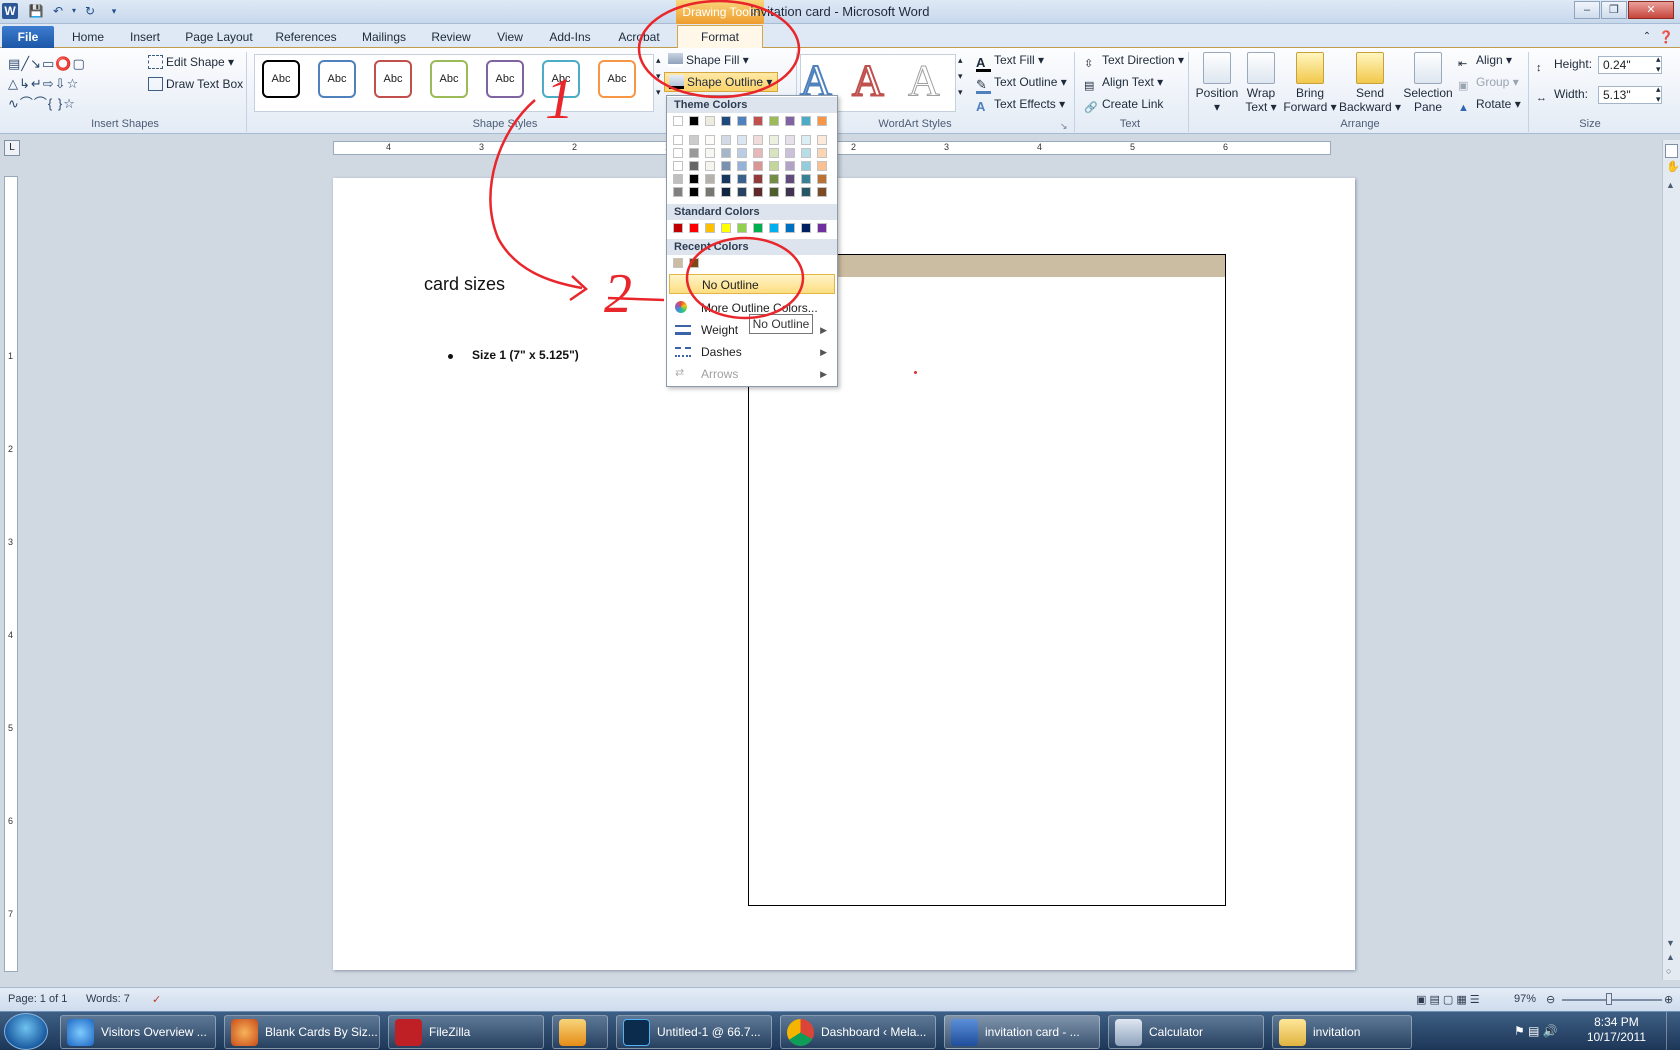 This screenshot has width=1680, height=1050. What do you see at coordinates (1673, 166) in the screenshot?
I see `hand-icon: ✋` at bounding box center [1673, 166].